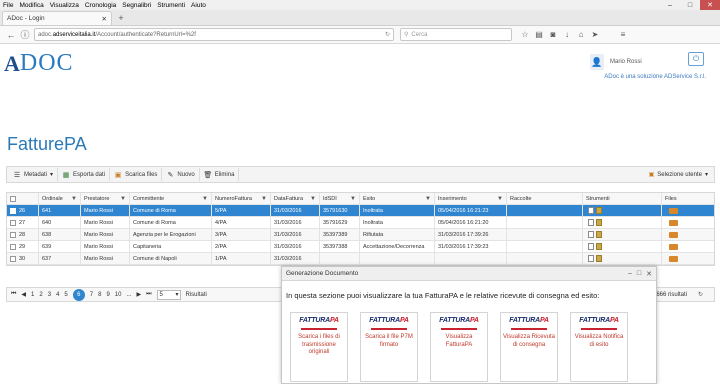  I want to click on select-all-cell, so click(23, 198).